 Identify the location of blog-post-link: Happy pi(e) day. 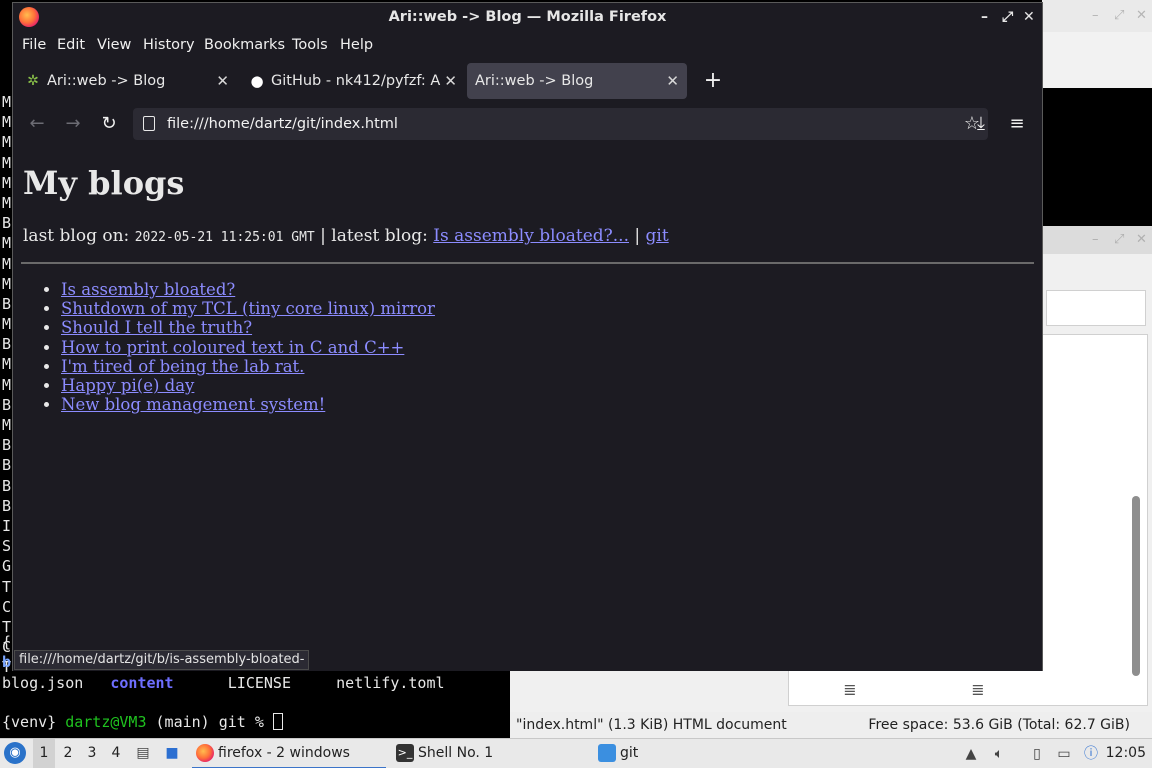
(127, 385).